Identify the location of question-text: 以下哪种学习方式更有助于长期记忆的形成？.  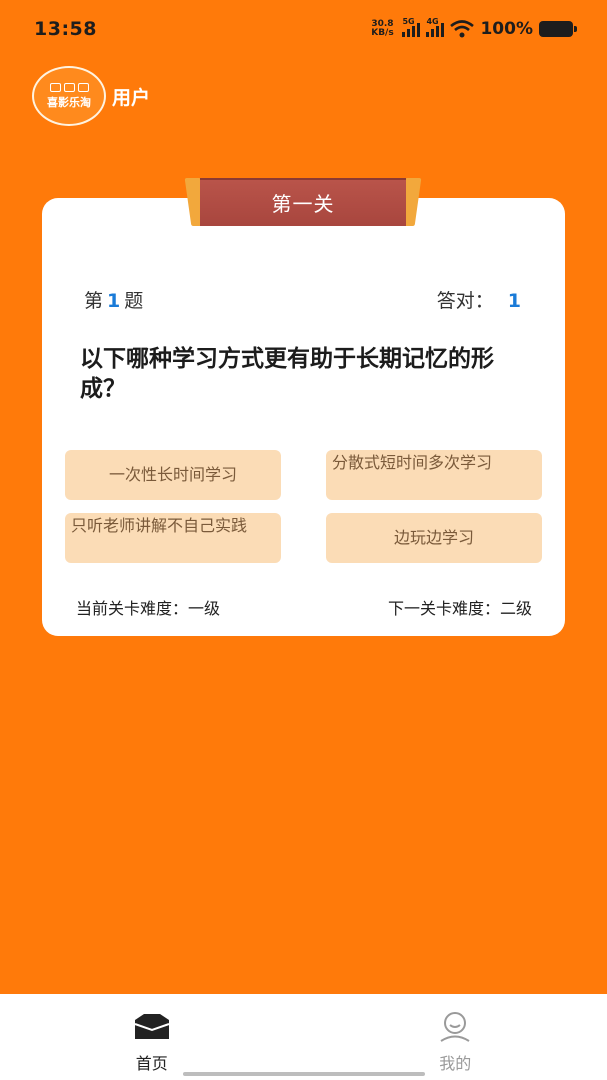
(287, 374).